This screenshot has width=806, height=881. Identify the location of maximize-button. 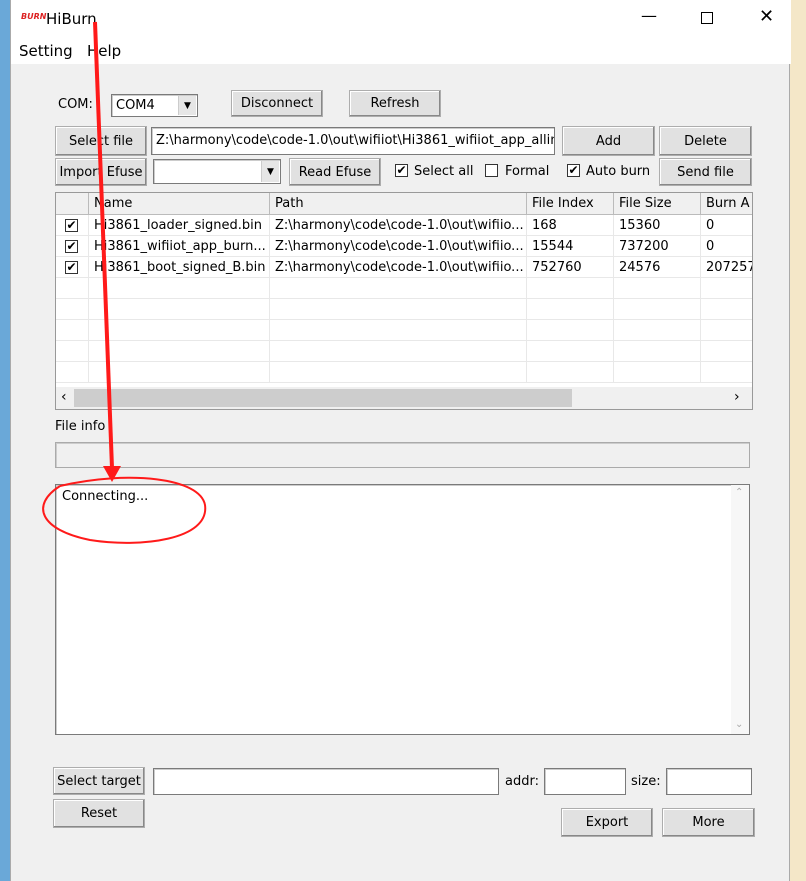
(707, 18).